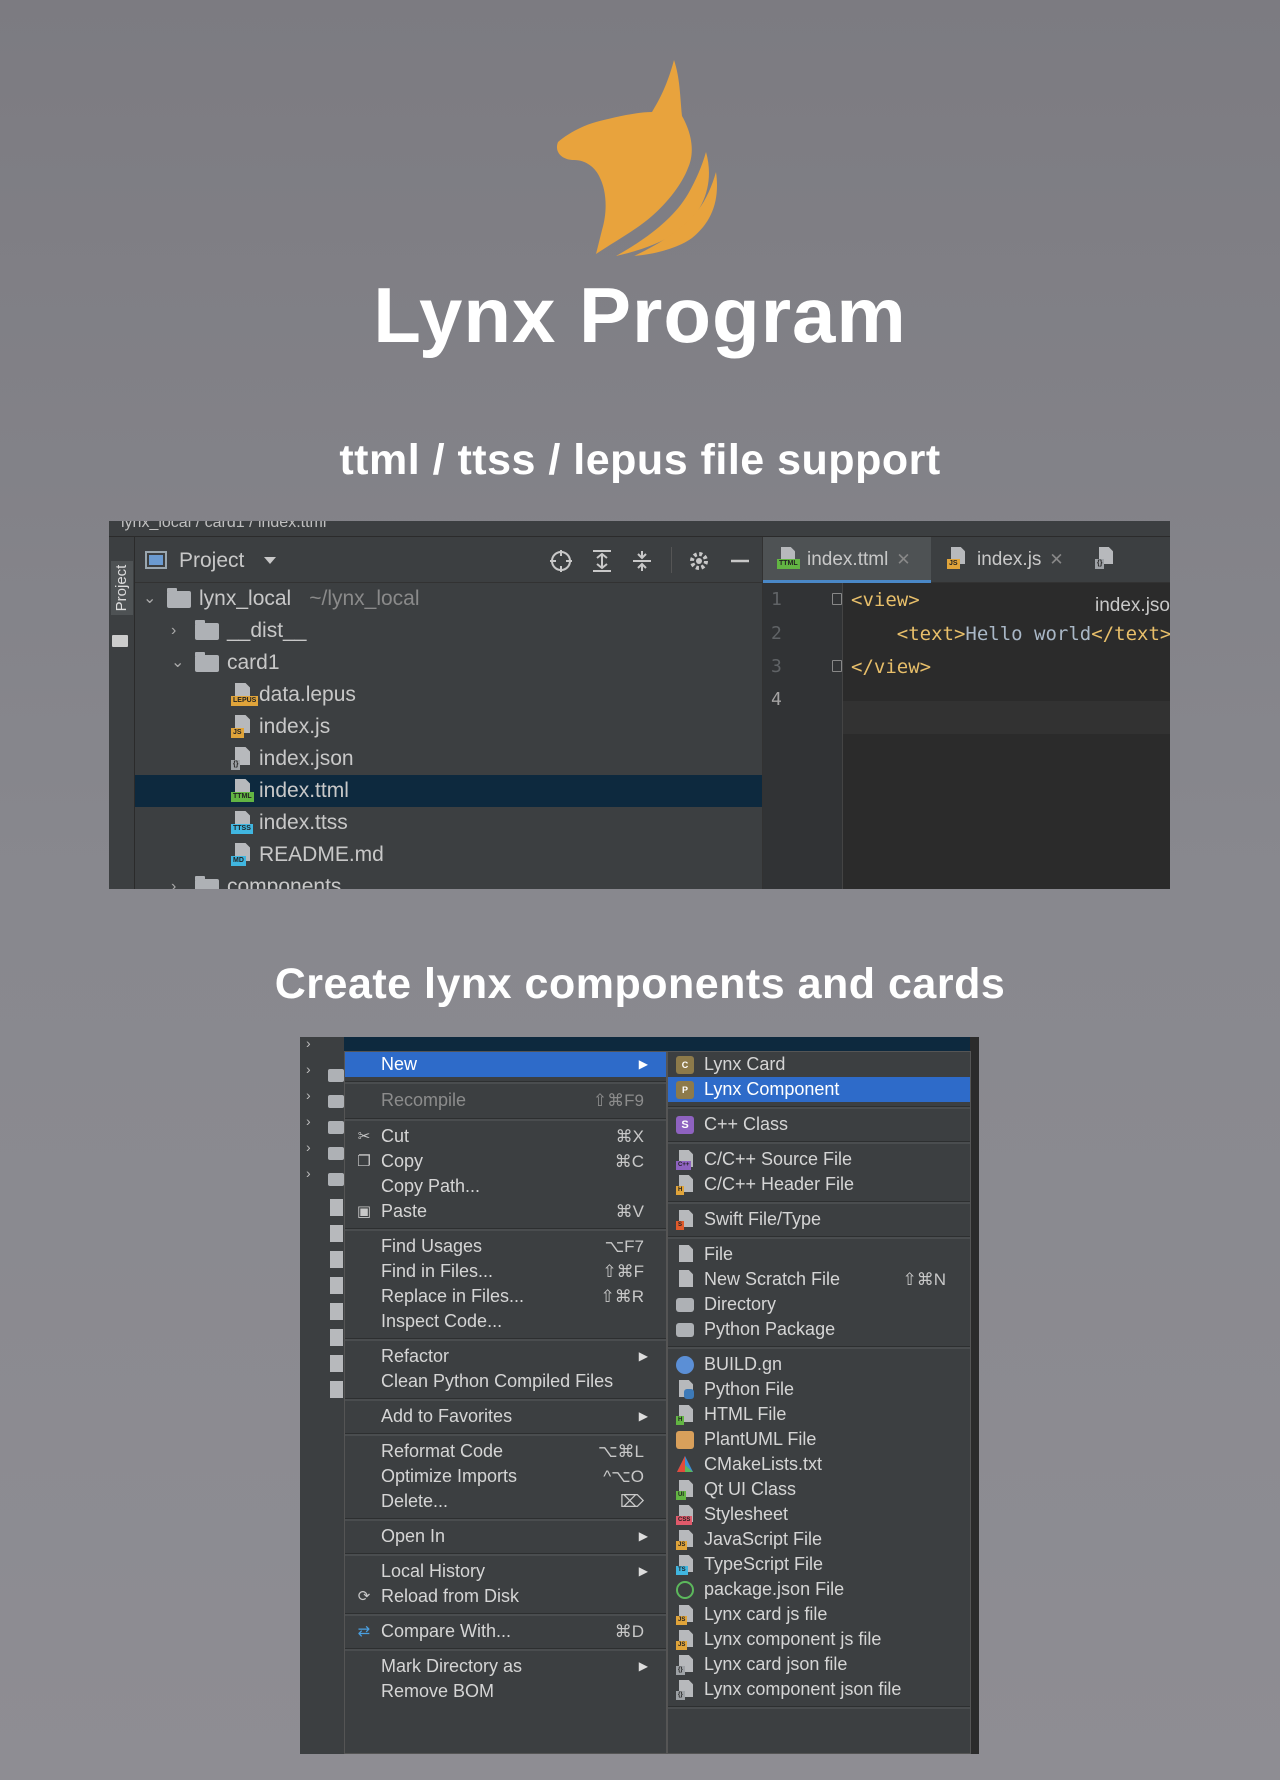  What do you see at coordinates (819, 1304) in the screenshot?
I see `submenu-item-directory: Directory` at bounding box center [819, 1304].